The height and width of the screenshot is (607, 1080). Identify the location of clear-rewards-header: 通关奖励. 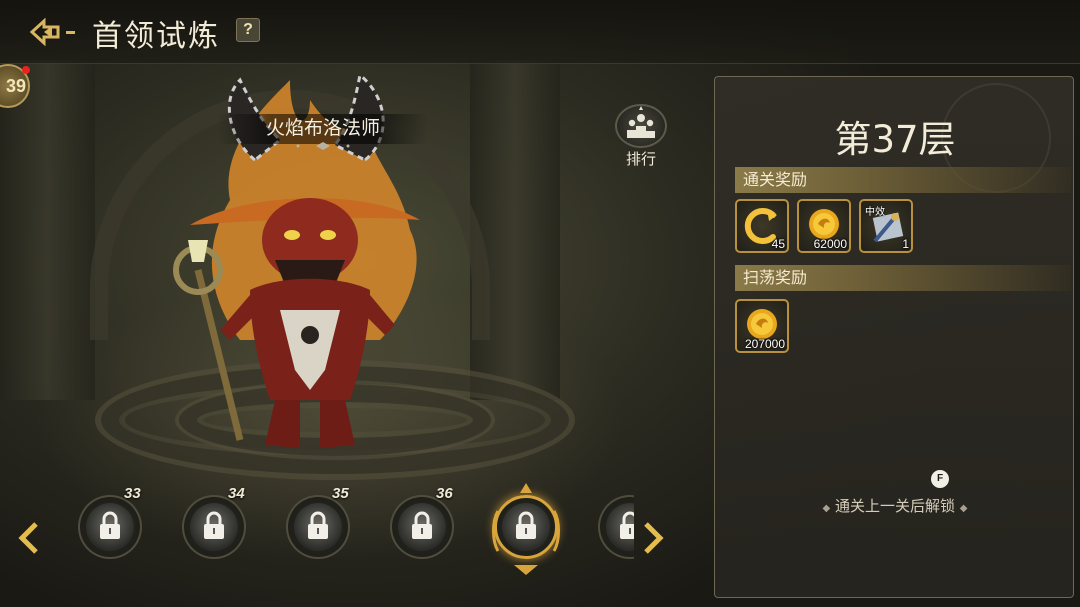
(903, 180).